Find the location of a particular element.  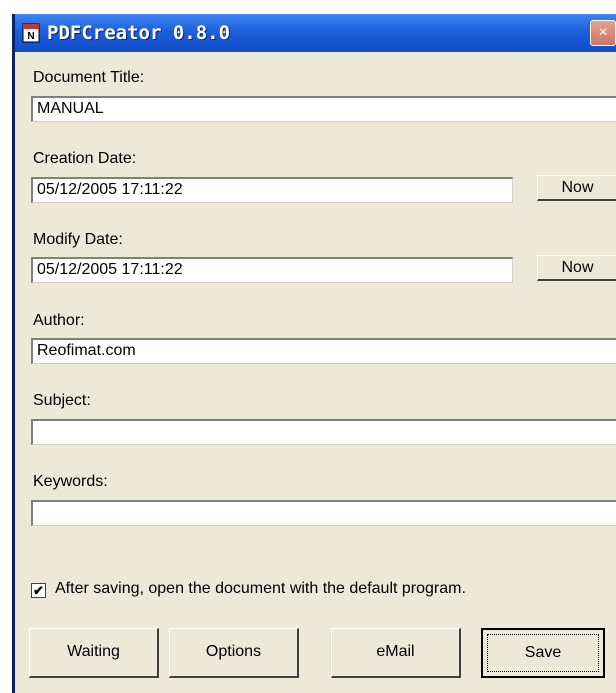

svg-text: N is located at coordinates (30, 36).